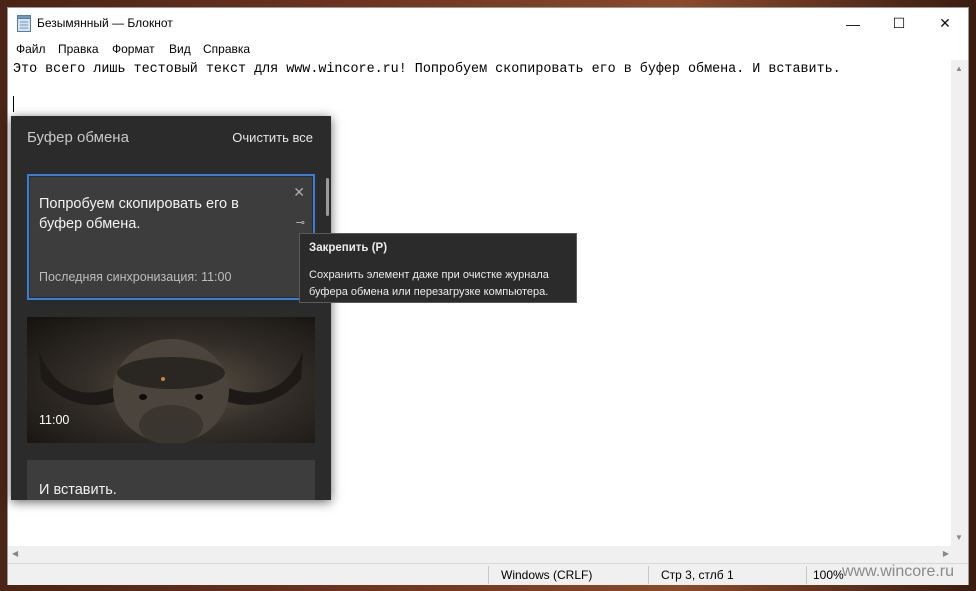 This screenshot has width=976, height=591. Describe the element at coordinates (78, 49) in the screenshot. I see `menu-edit: Правка` at that location.